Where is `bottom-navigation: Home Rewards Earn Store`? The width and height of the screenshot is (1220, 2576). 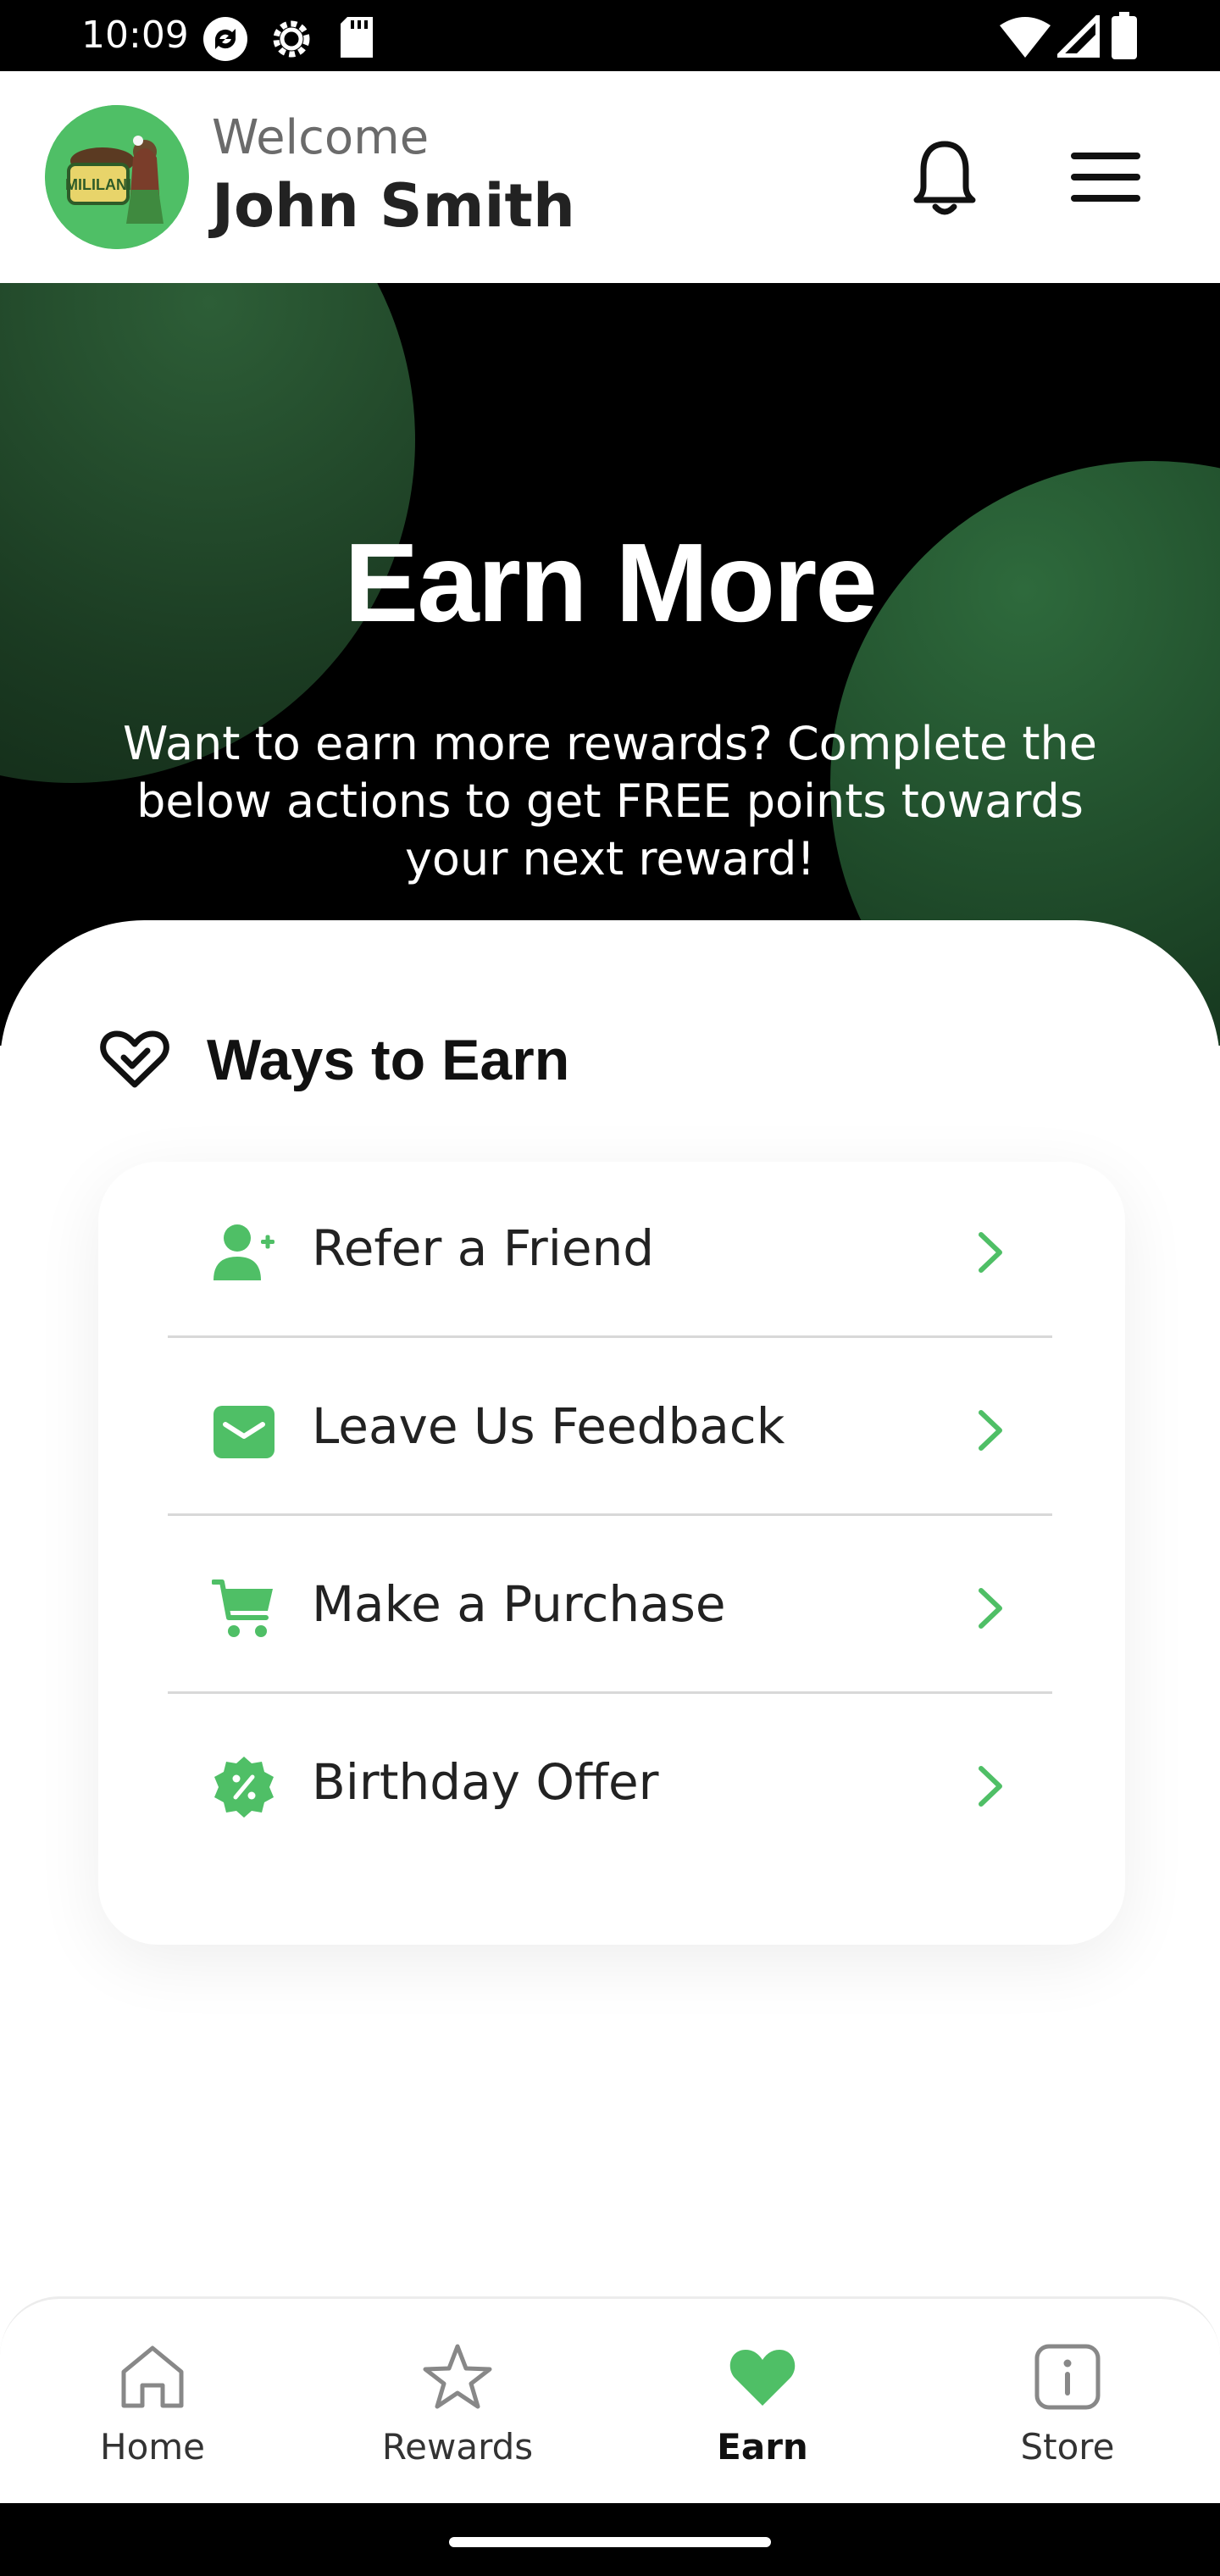
bottom-navigation: Home Rewards Earn Store is located at coordinates (610, 2399).